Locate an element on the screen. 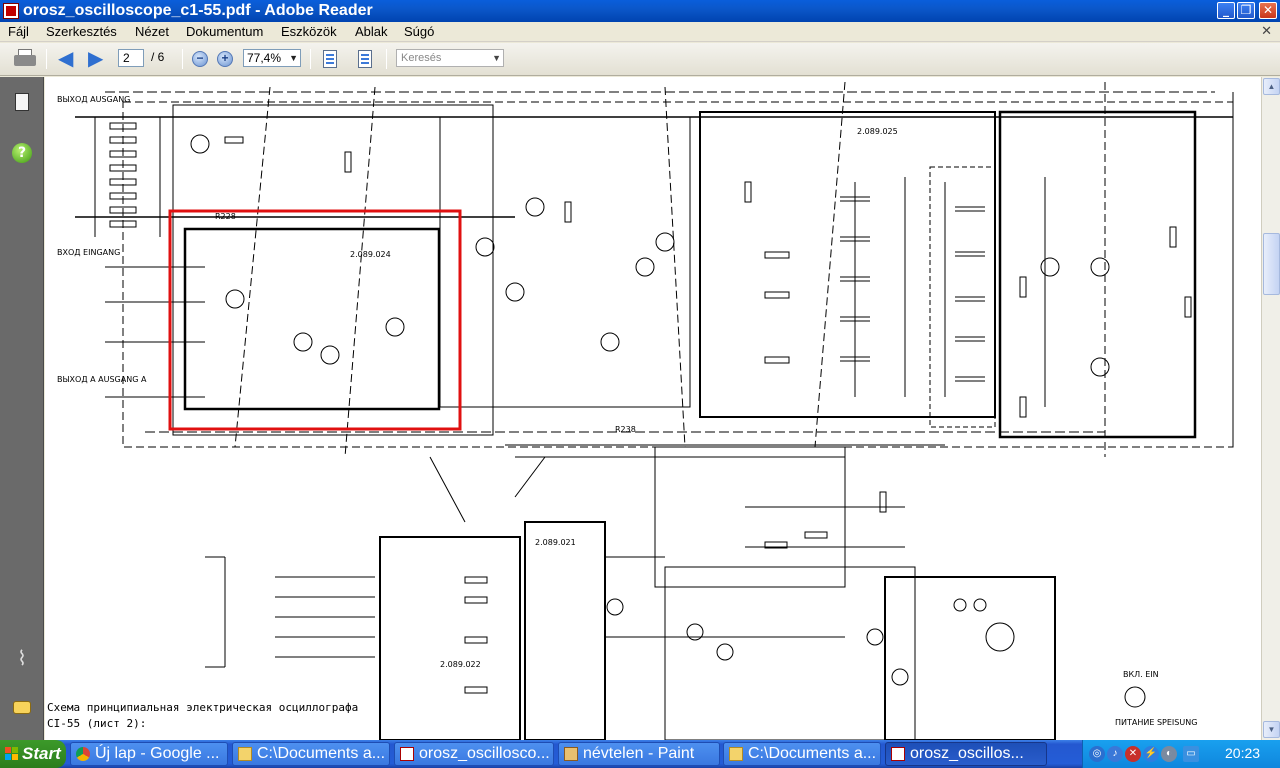 Image resolution: width=1280 pixels, height=768 pixels. label-board1: 2.089.024 is located at coordinates (370, 254).